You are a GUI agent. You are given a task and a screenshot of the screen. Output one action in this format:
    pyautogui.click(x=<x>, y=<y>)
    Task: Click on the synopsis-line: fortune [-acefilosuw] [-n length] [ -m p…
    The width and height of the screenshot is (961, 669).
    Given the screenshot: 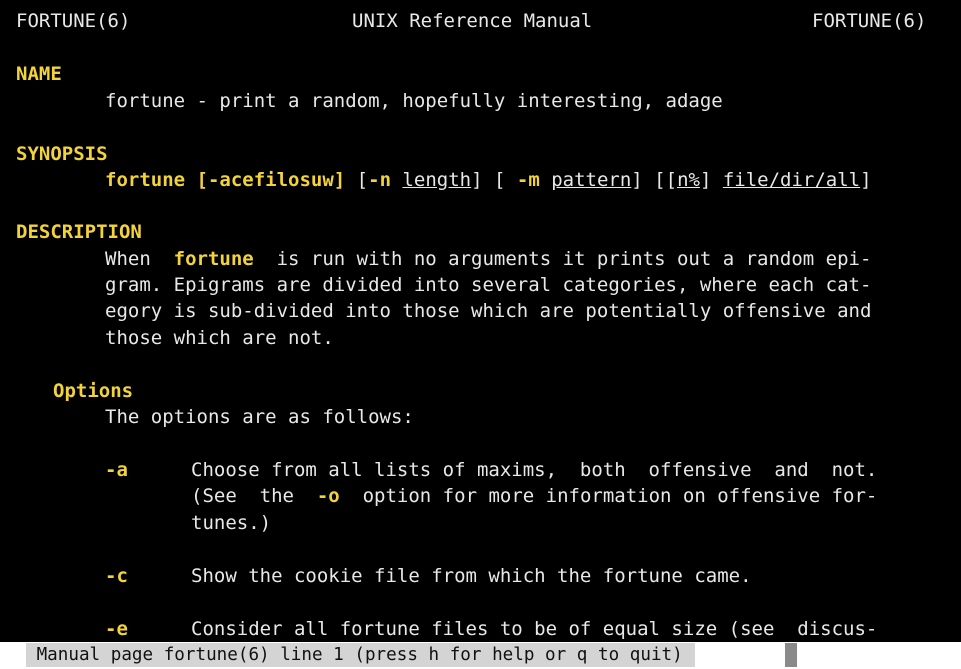 What is the action you would take?
    pyautogui.click(x=488, y=180)
    